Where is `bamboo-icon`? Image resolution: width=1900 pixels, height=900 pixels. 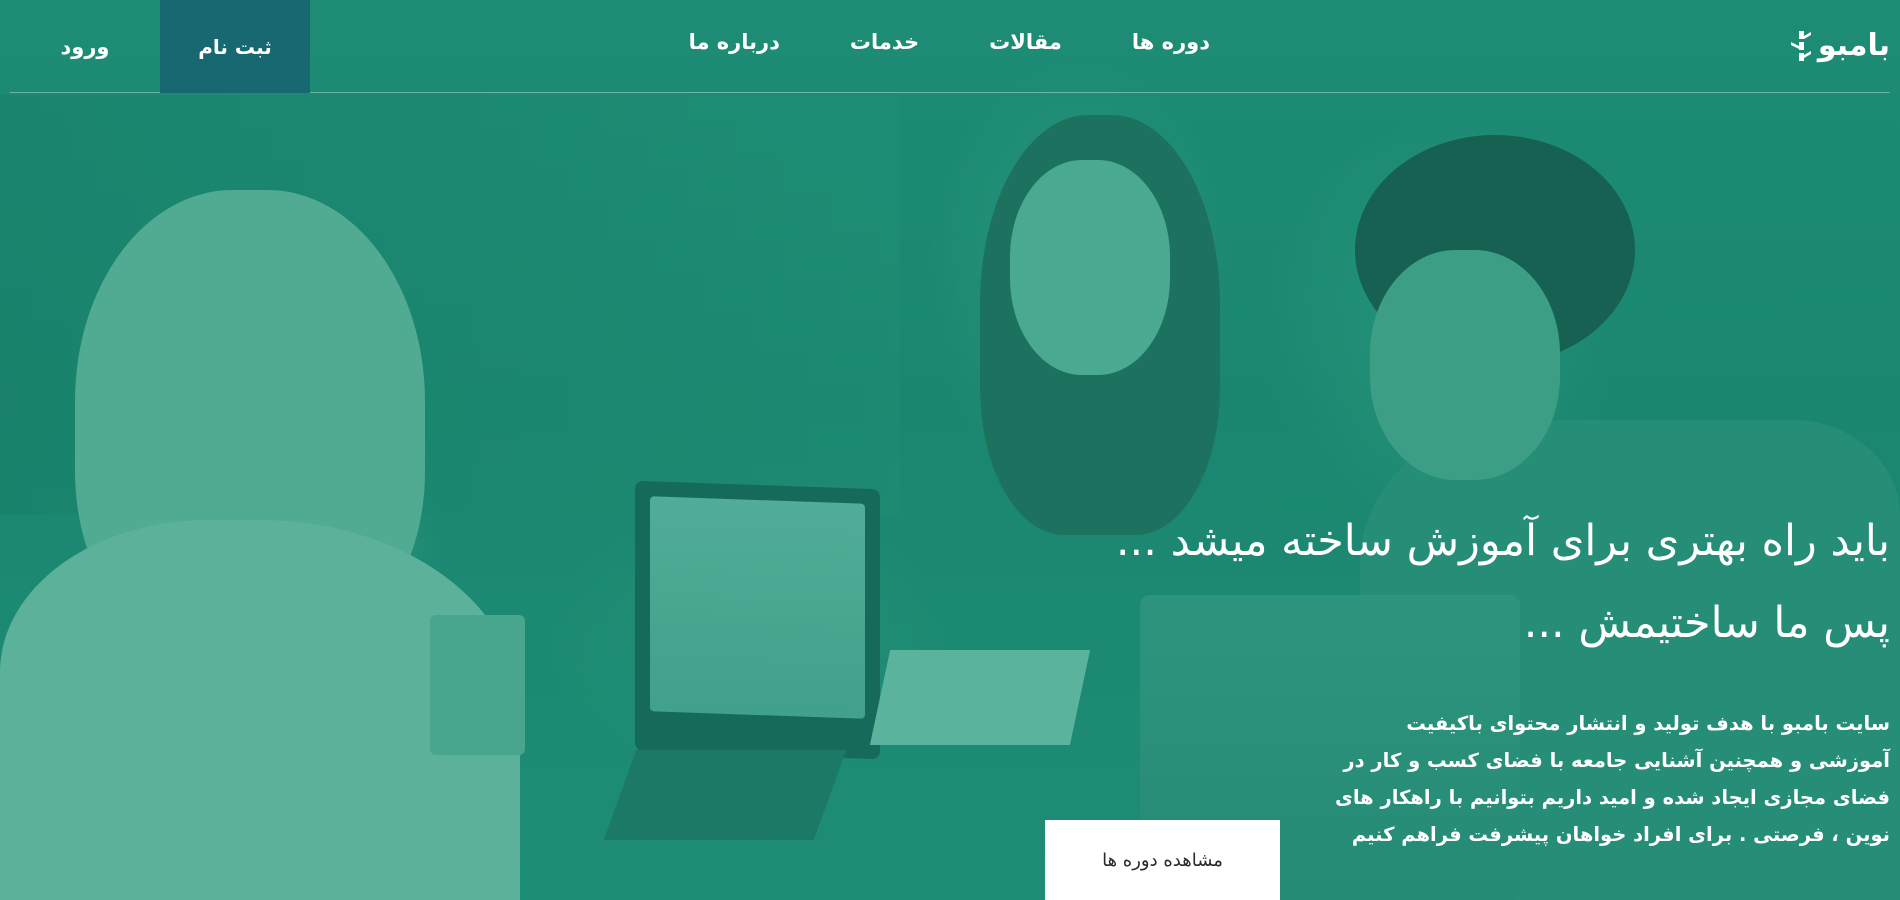 bamboo-icon is located at coordinates (1800, 45).